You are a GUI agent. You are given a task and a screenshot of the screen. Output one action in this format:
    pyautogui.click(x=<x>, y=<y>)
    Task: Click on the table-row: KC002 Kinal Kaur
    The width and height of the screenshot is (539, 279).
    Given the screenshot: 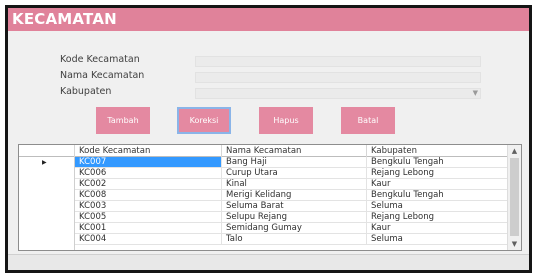 What is the action you would take?
    pyautogui.click(x=263, y=184)
    